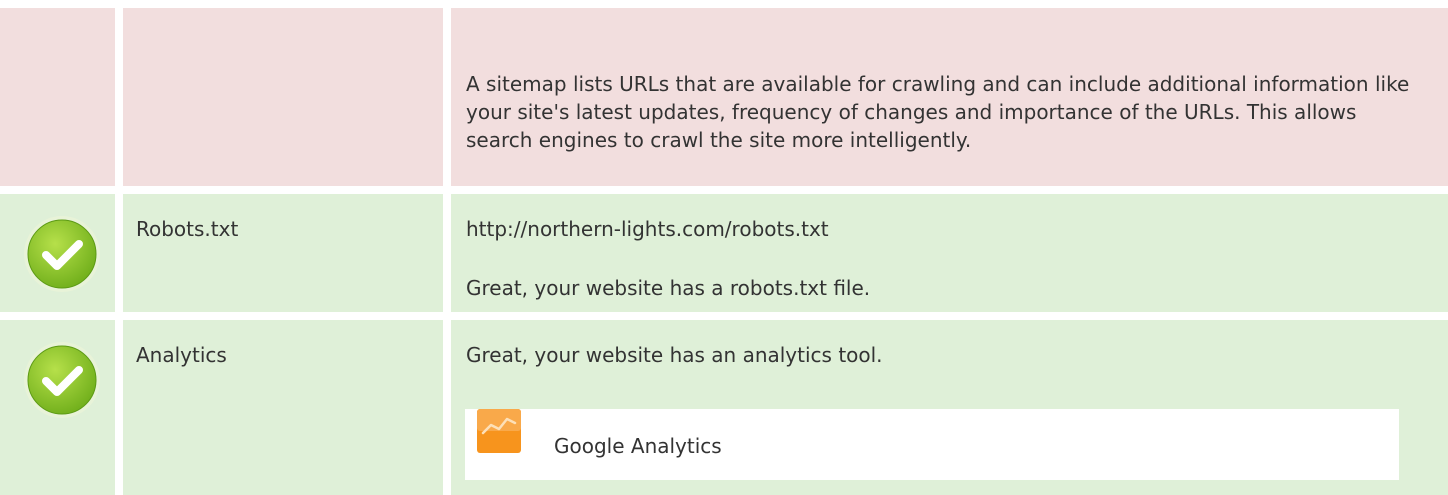 This screenshot has width=1448, height=495. Describe the element at coordinates (283, 407) in the screenshot. I see `analytics-label-cell: Analytics` at that location.